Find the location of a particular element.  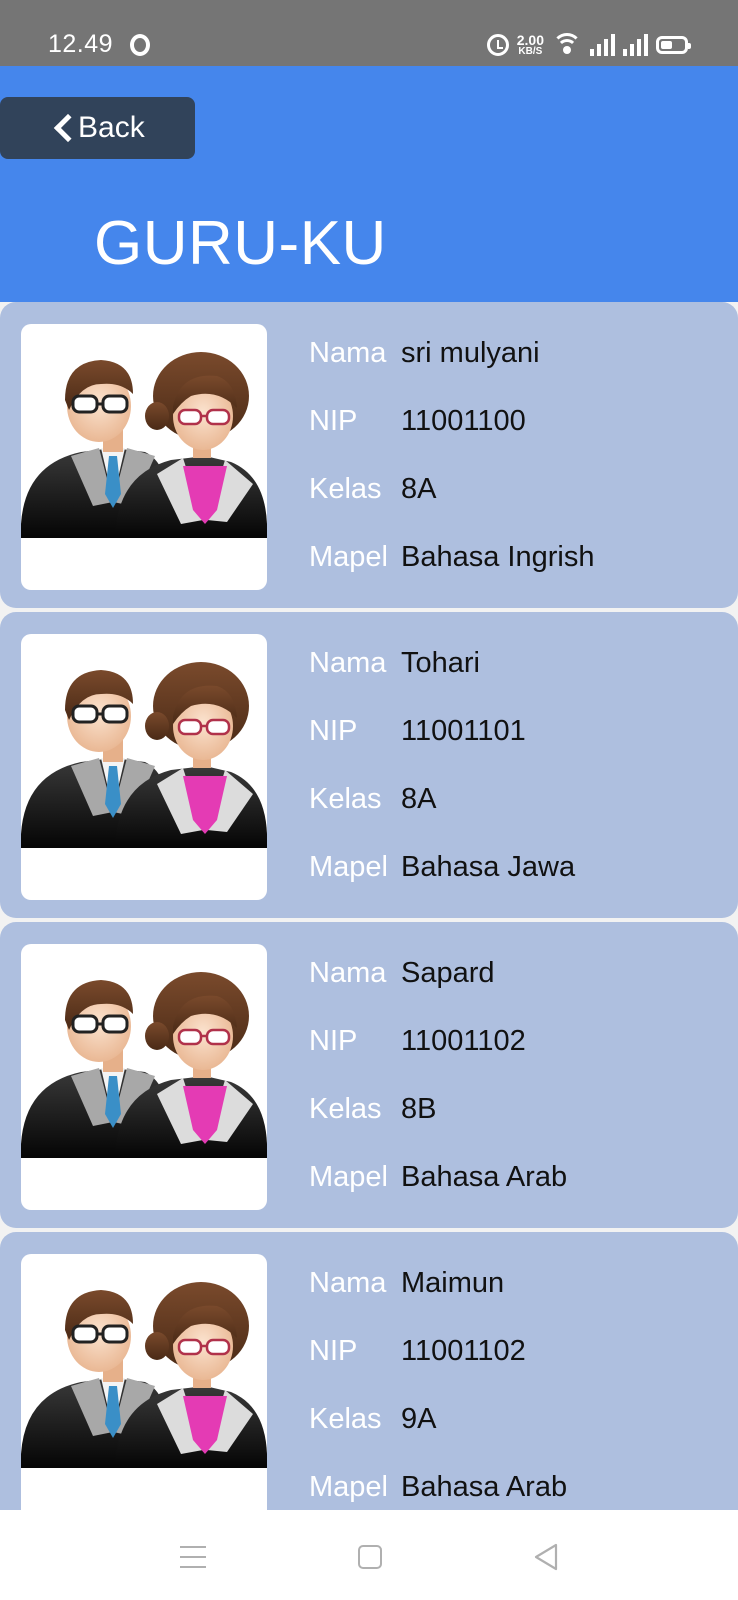

field-nama: Nama sri mulyani is located at coordinates (424, 353).